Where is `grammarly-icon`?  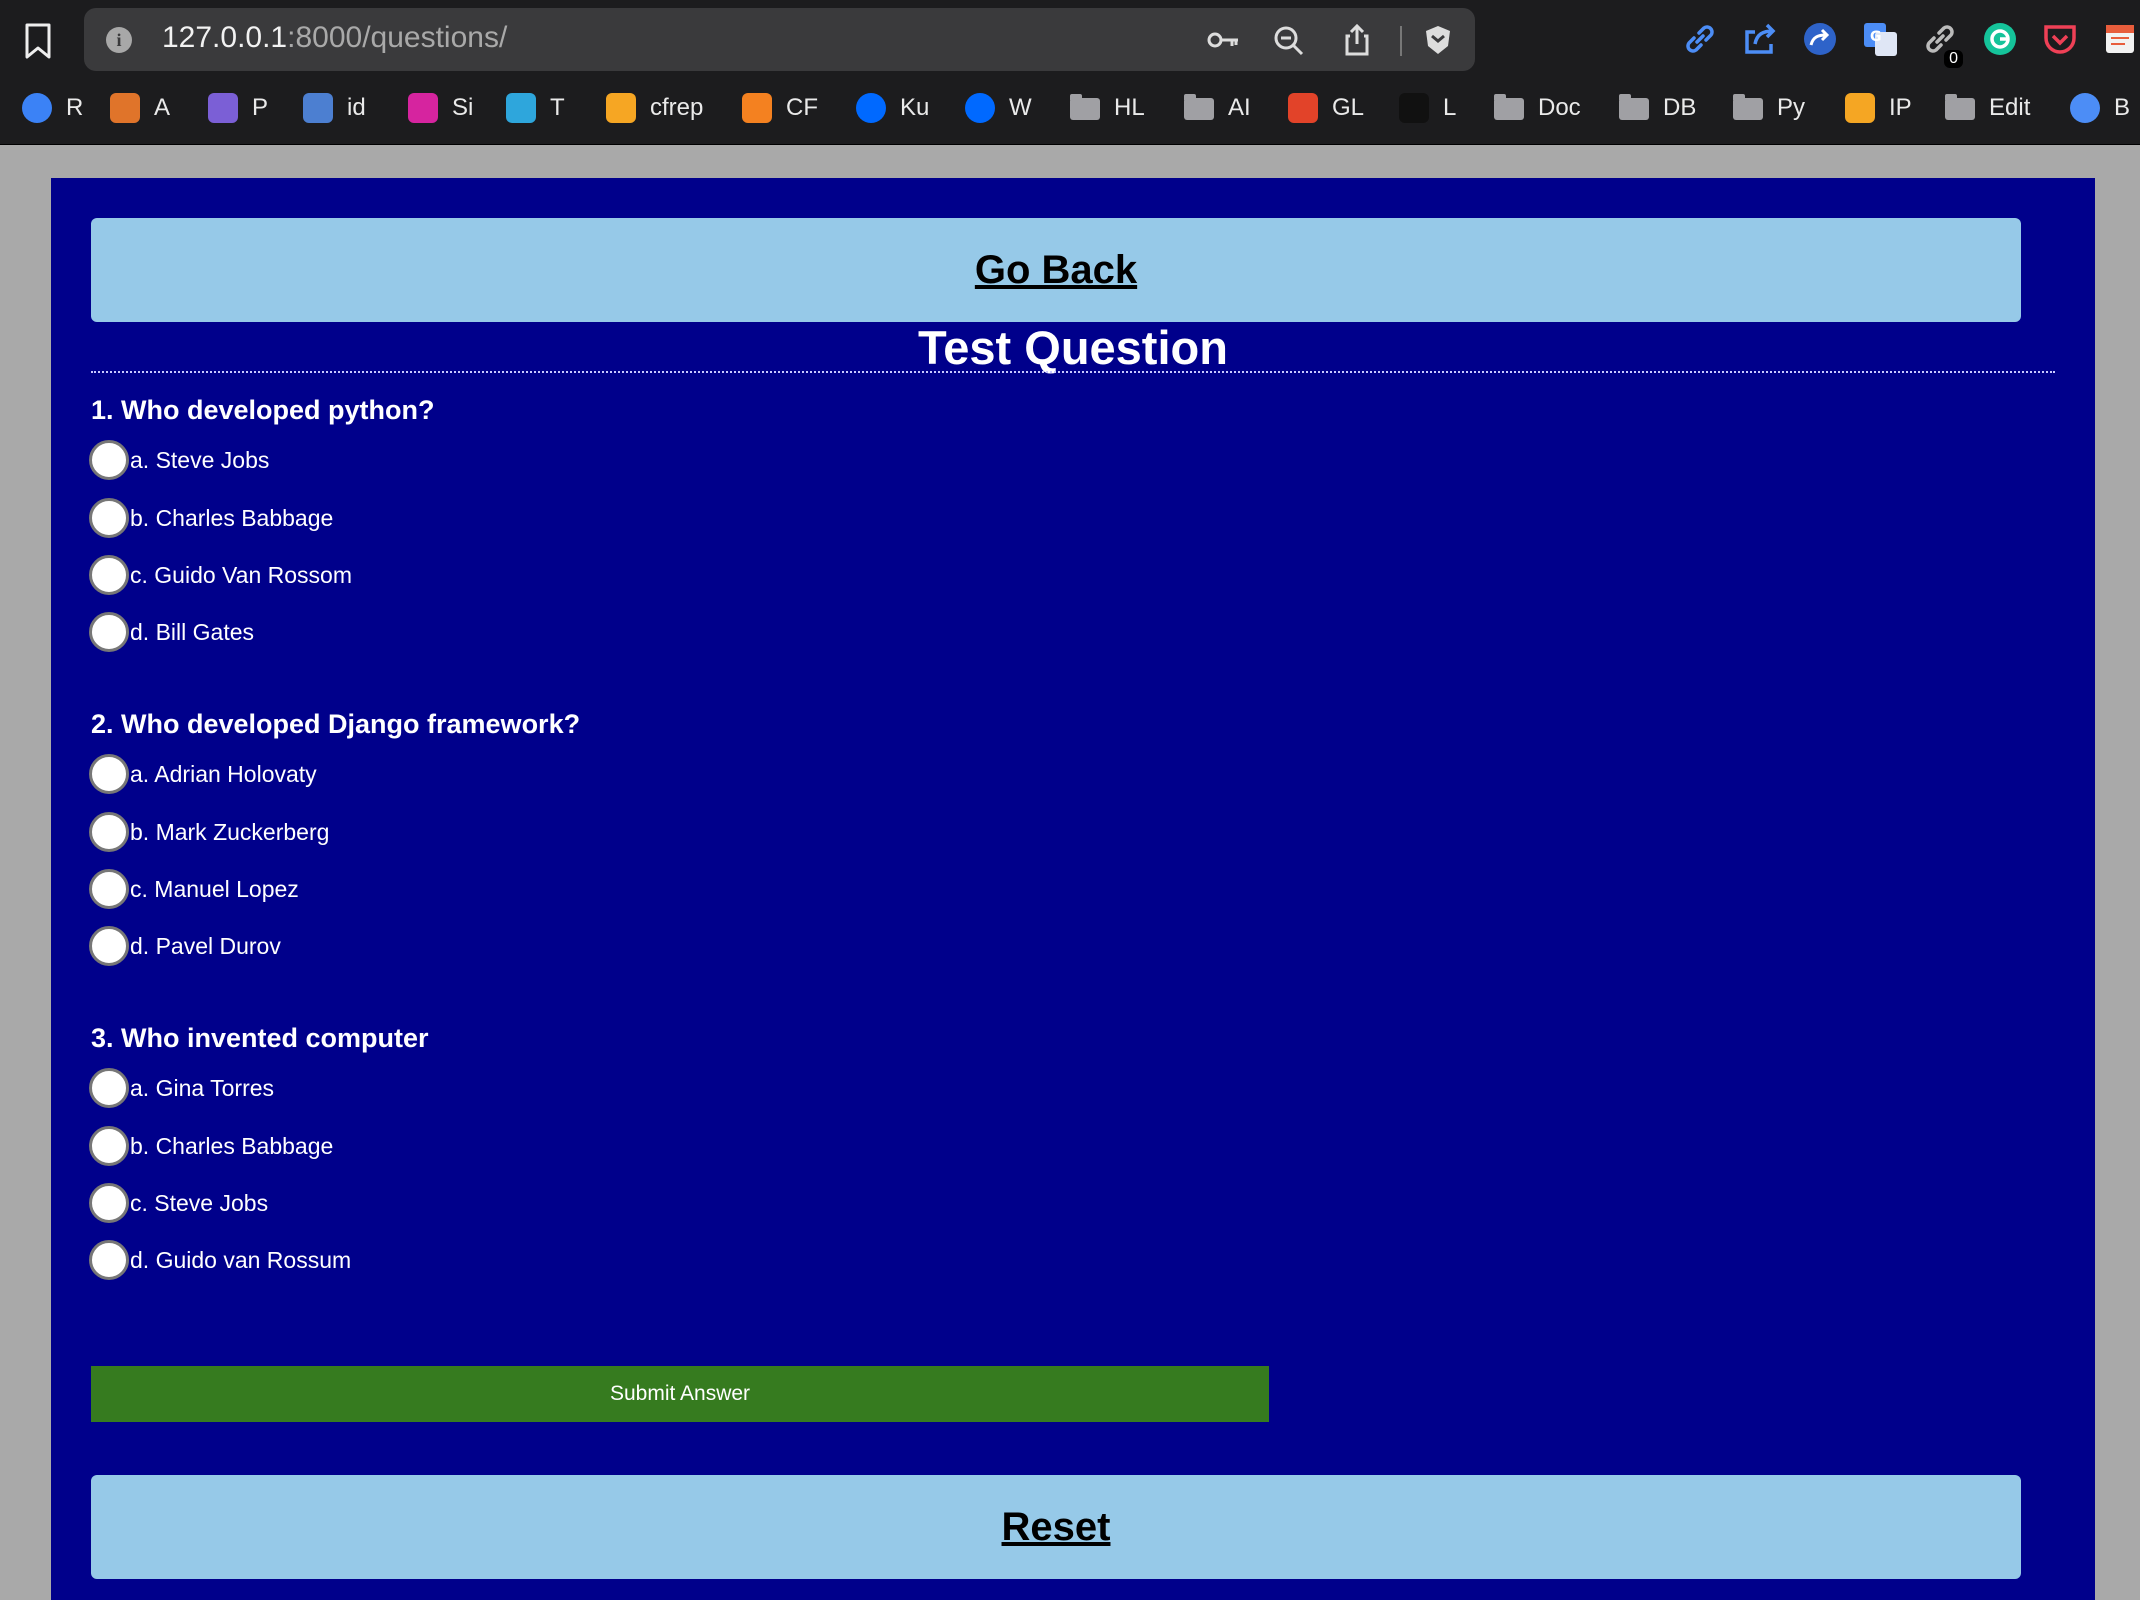
grammarly-icon is located at coordinates (2000, 39).